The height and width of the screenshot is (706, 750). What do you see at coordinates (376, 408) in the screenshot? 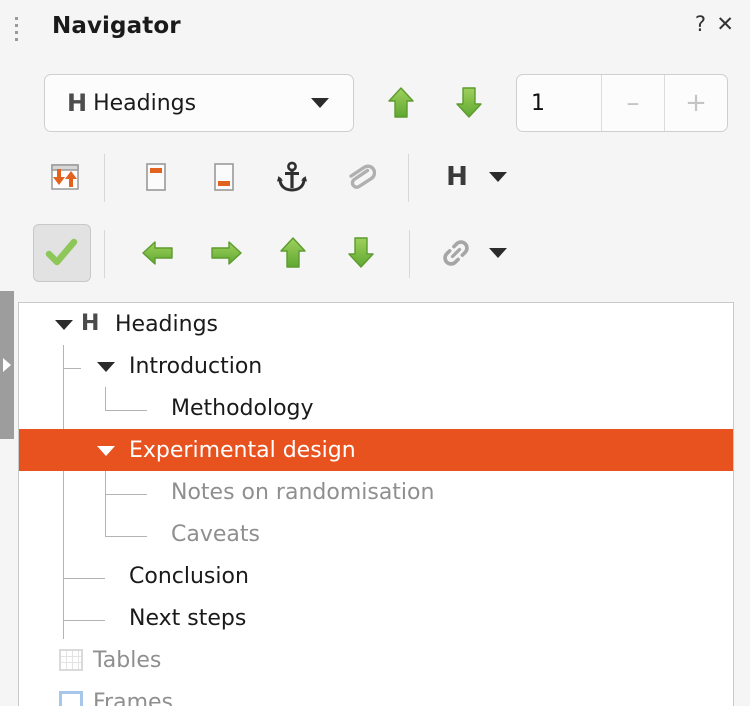
I see `tree-row: Methodology` at bounding box center [376, 408].